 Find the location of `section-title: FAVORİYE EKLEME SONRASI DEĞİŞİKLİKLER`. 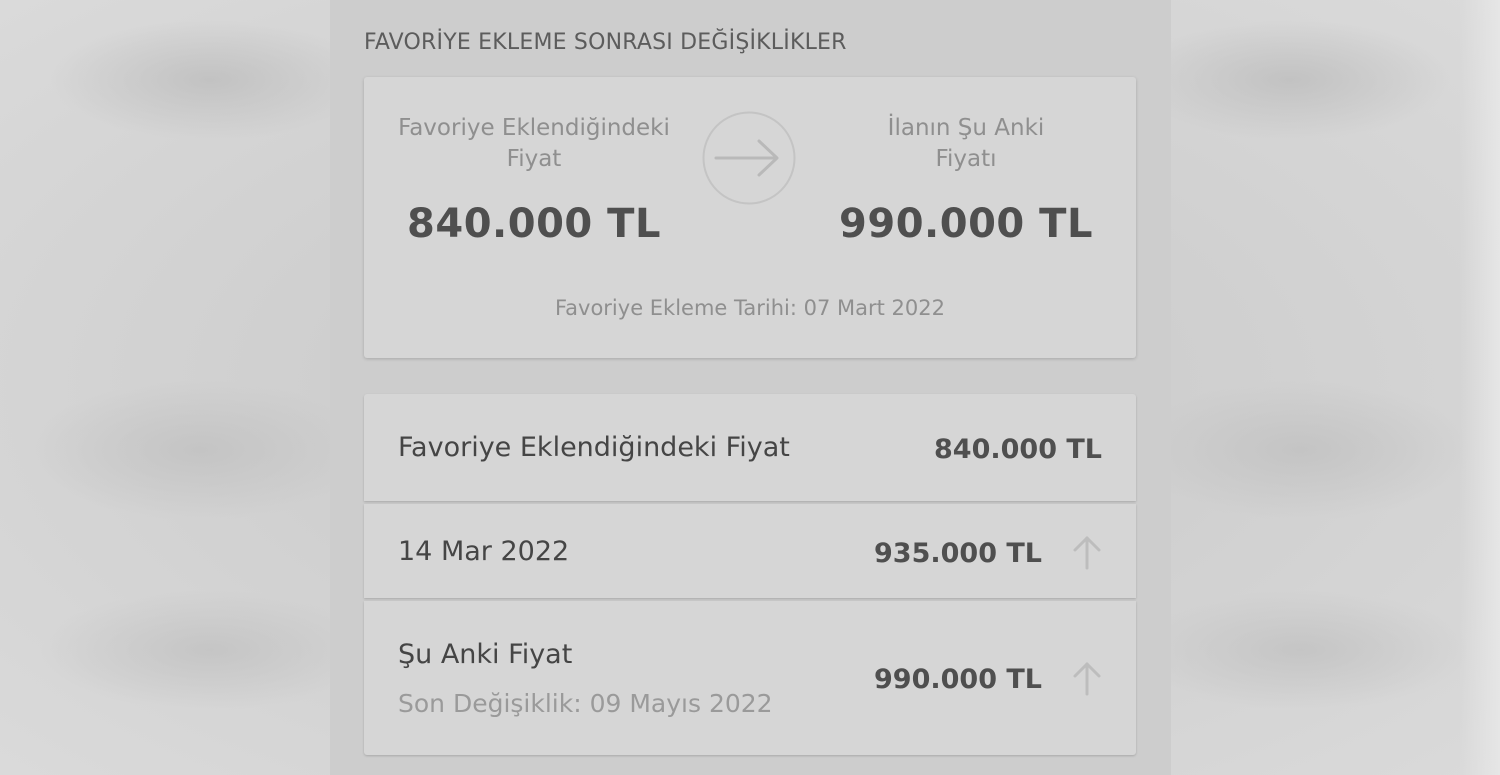

section-title: FAVORİYE EKLEME SONRASI DEĞİŞİKLİKLER is located at coordinates (605, 42).